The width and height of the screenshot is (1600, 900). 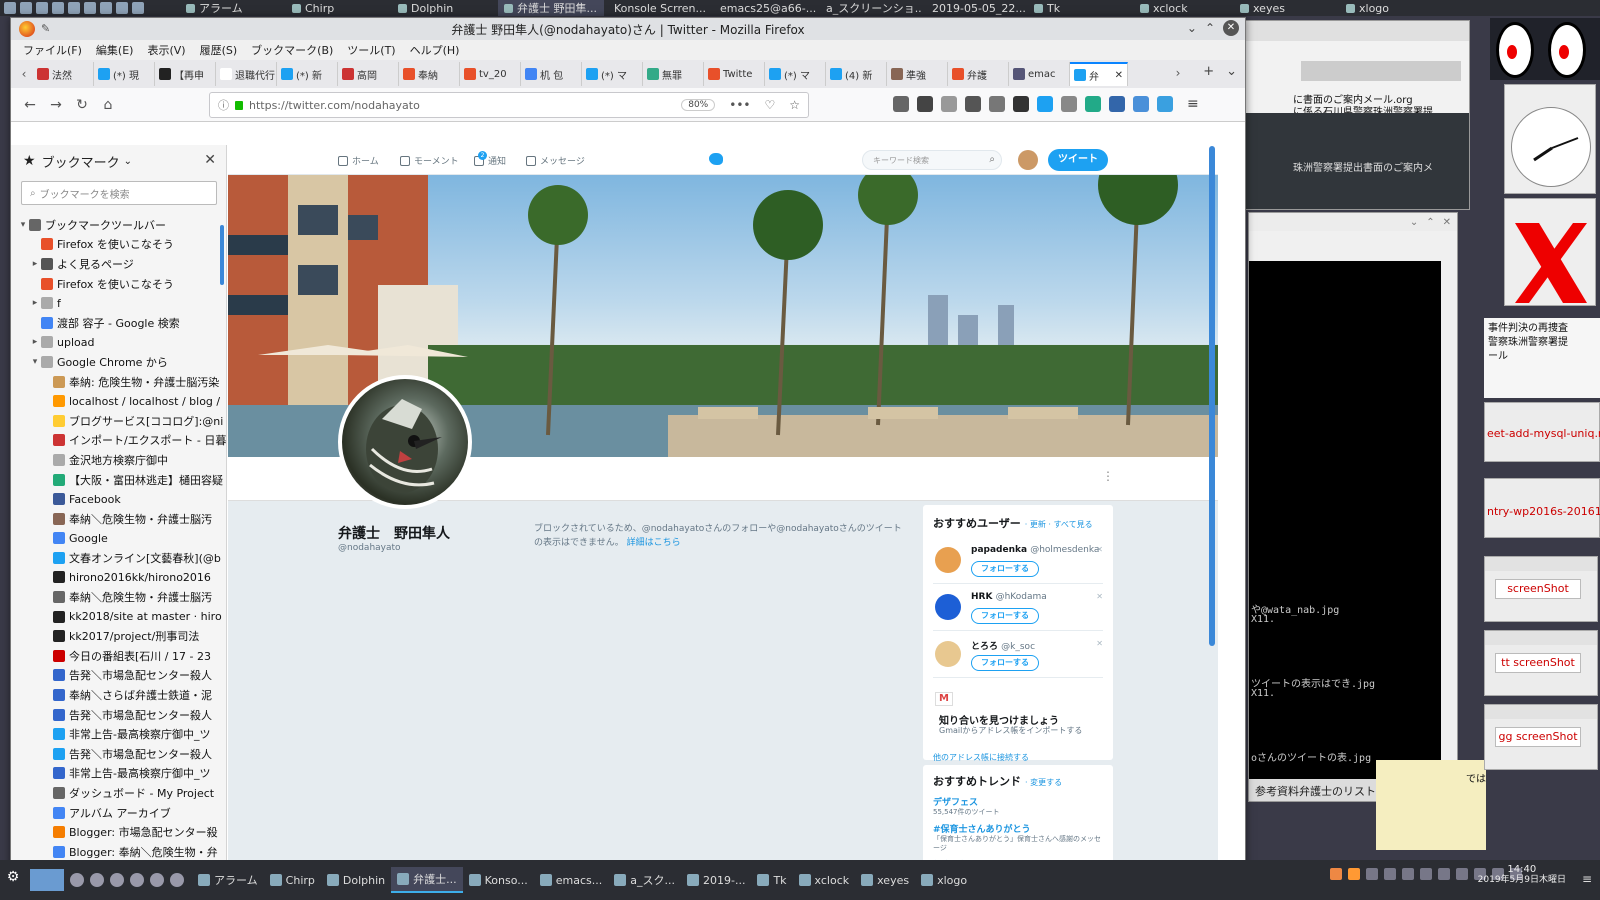 What do you see at coordinates (166, 50) in the screenshot?
I see `menu-item: 表示(V)` at bounding box center [166, 50].